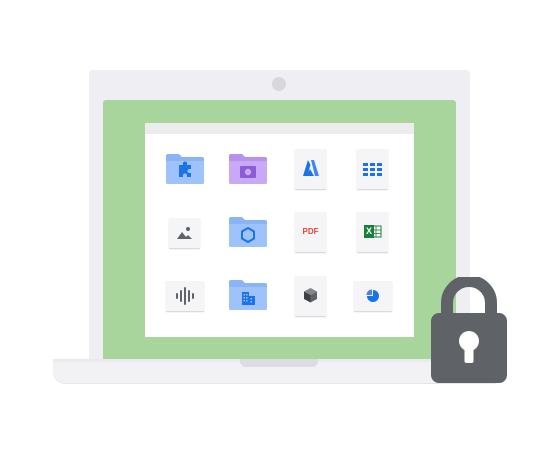 The width and height of the screenshot is (557, 450). Describe the element at coordinates (248, 169) in the screenshot. I see `photo-folder-icon` at that location.